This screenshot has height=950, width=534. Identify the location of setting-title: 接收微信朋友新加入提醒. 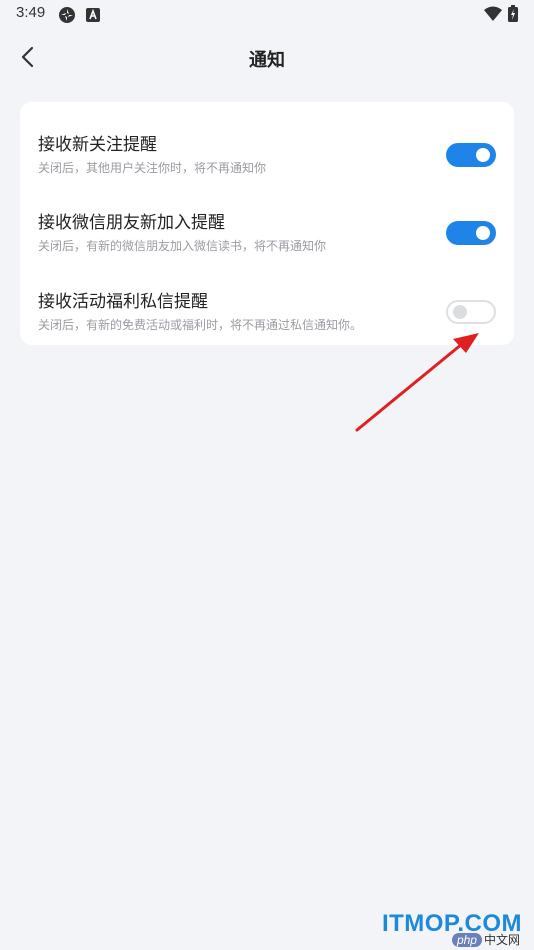
(131, 223).